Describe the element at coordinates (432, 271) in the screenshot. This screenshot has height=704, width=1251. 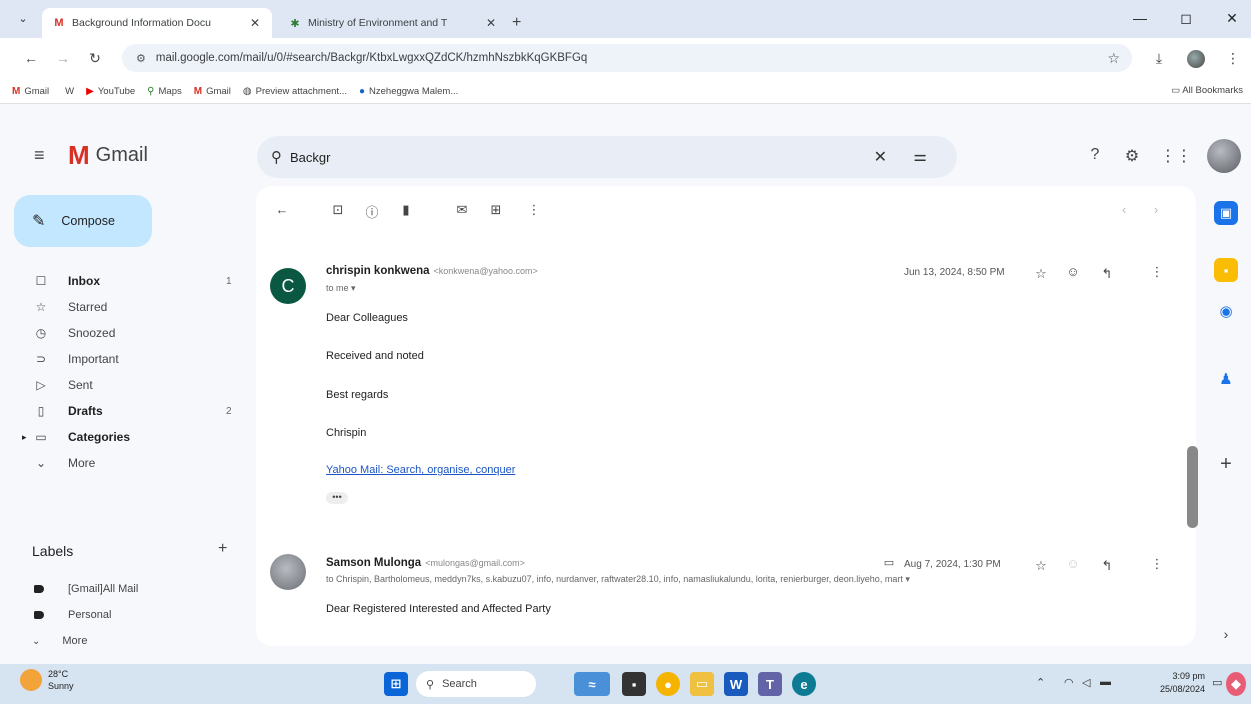
I see `sender-name: chrispin konkwena <konkwena@yahoo.com>` at that location.